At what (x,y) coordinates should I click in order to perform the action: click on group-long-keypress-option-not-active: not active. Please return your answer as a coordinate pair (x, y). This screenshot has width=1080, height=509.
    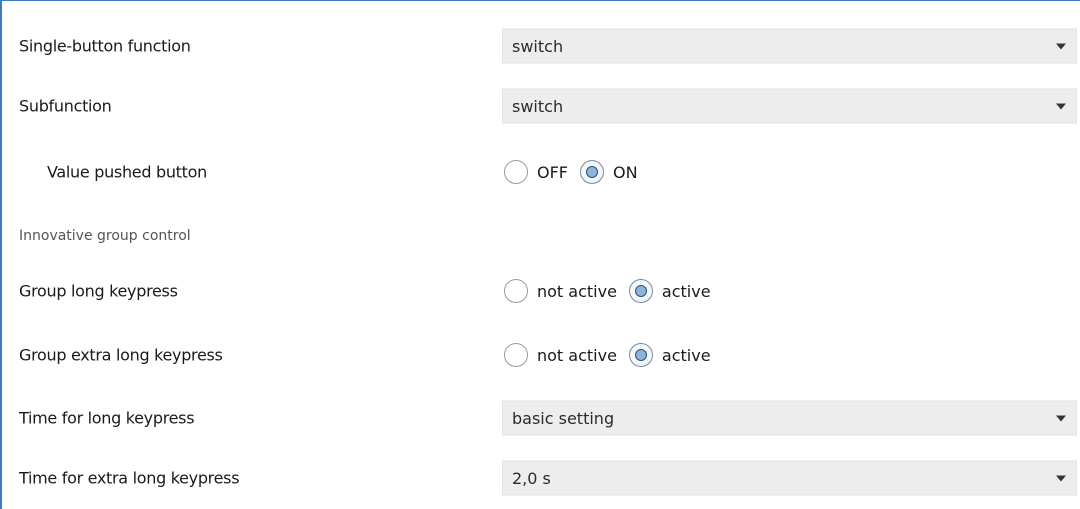
    Looking at the image, I should click on (560, 291).